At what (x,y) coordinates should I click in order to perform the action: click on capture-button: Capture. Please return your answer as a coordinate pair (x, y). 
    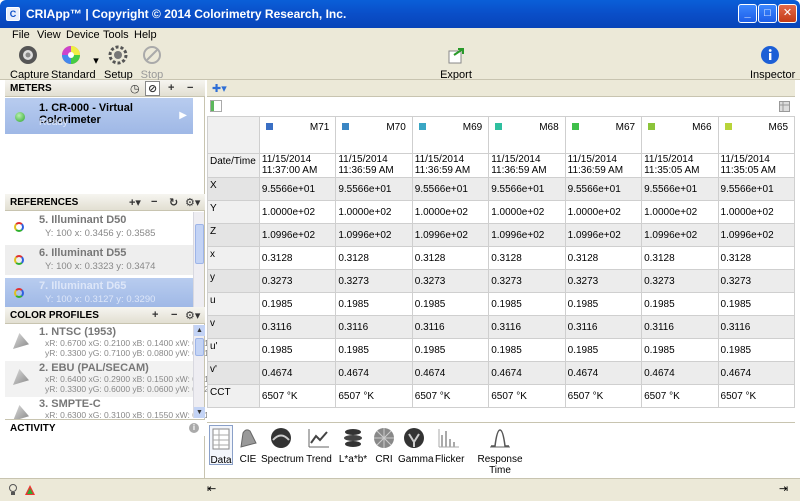
    Looking at the image, I should click on (29, 62).